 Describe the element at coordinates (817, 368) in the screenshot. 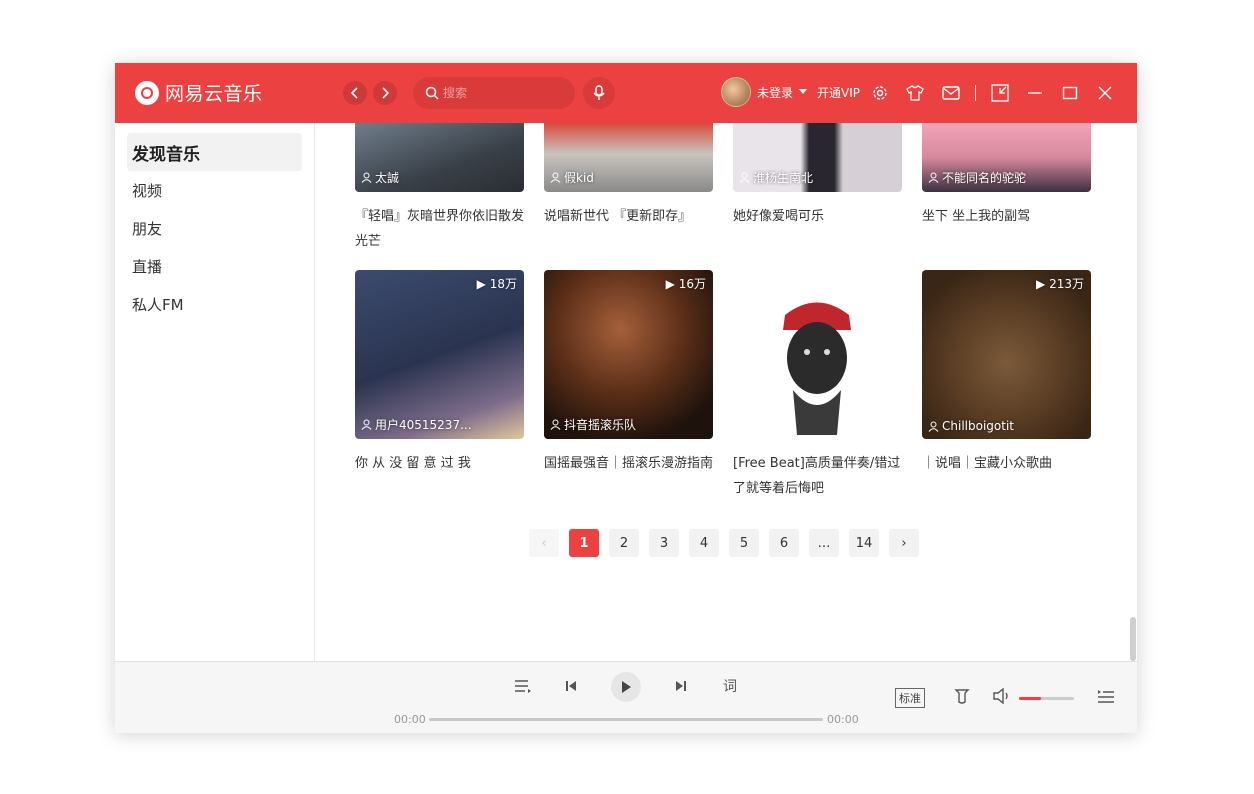

I see `portrait-illustration` at that location.